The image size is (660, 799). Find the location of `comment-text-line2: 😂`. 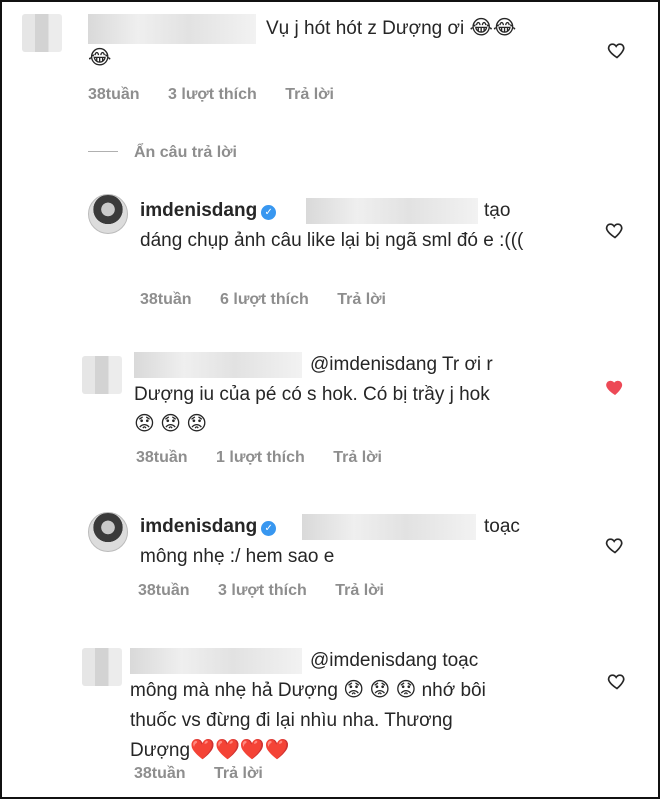

comment-text-line2: 😂 is located at coordinates (99, 59).